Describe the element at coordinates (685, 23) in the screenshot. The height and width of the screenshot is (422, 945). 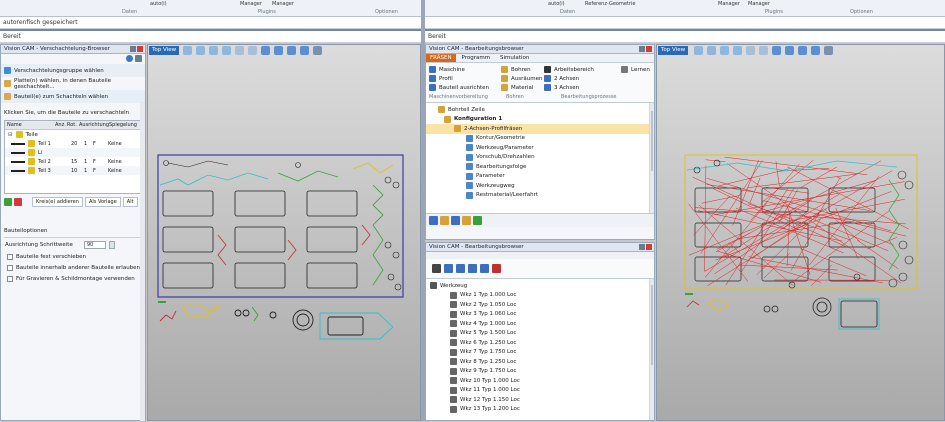
I see `command-line-right` at that location.